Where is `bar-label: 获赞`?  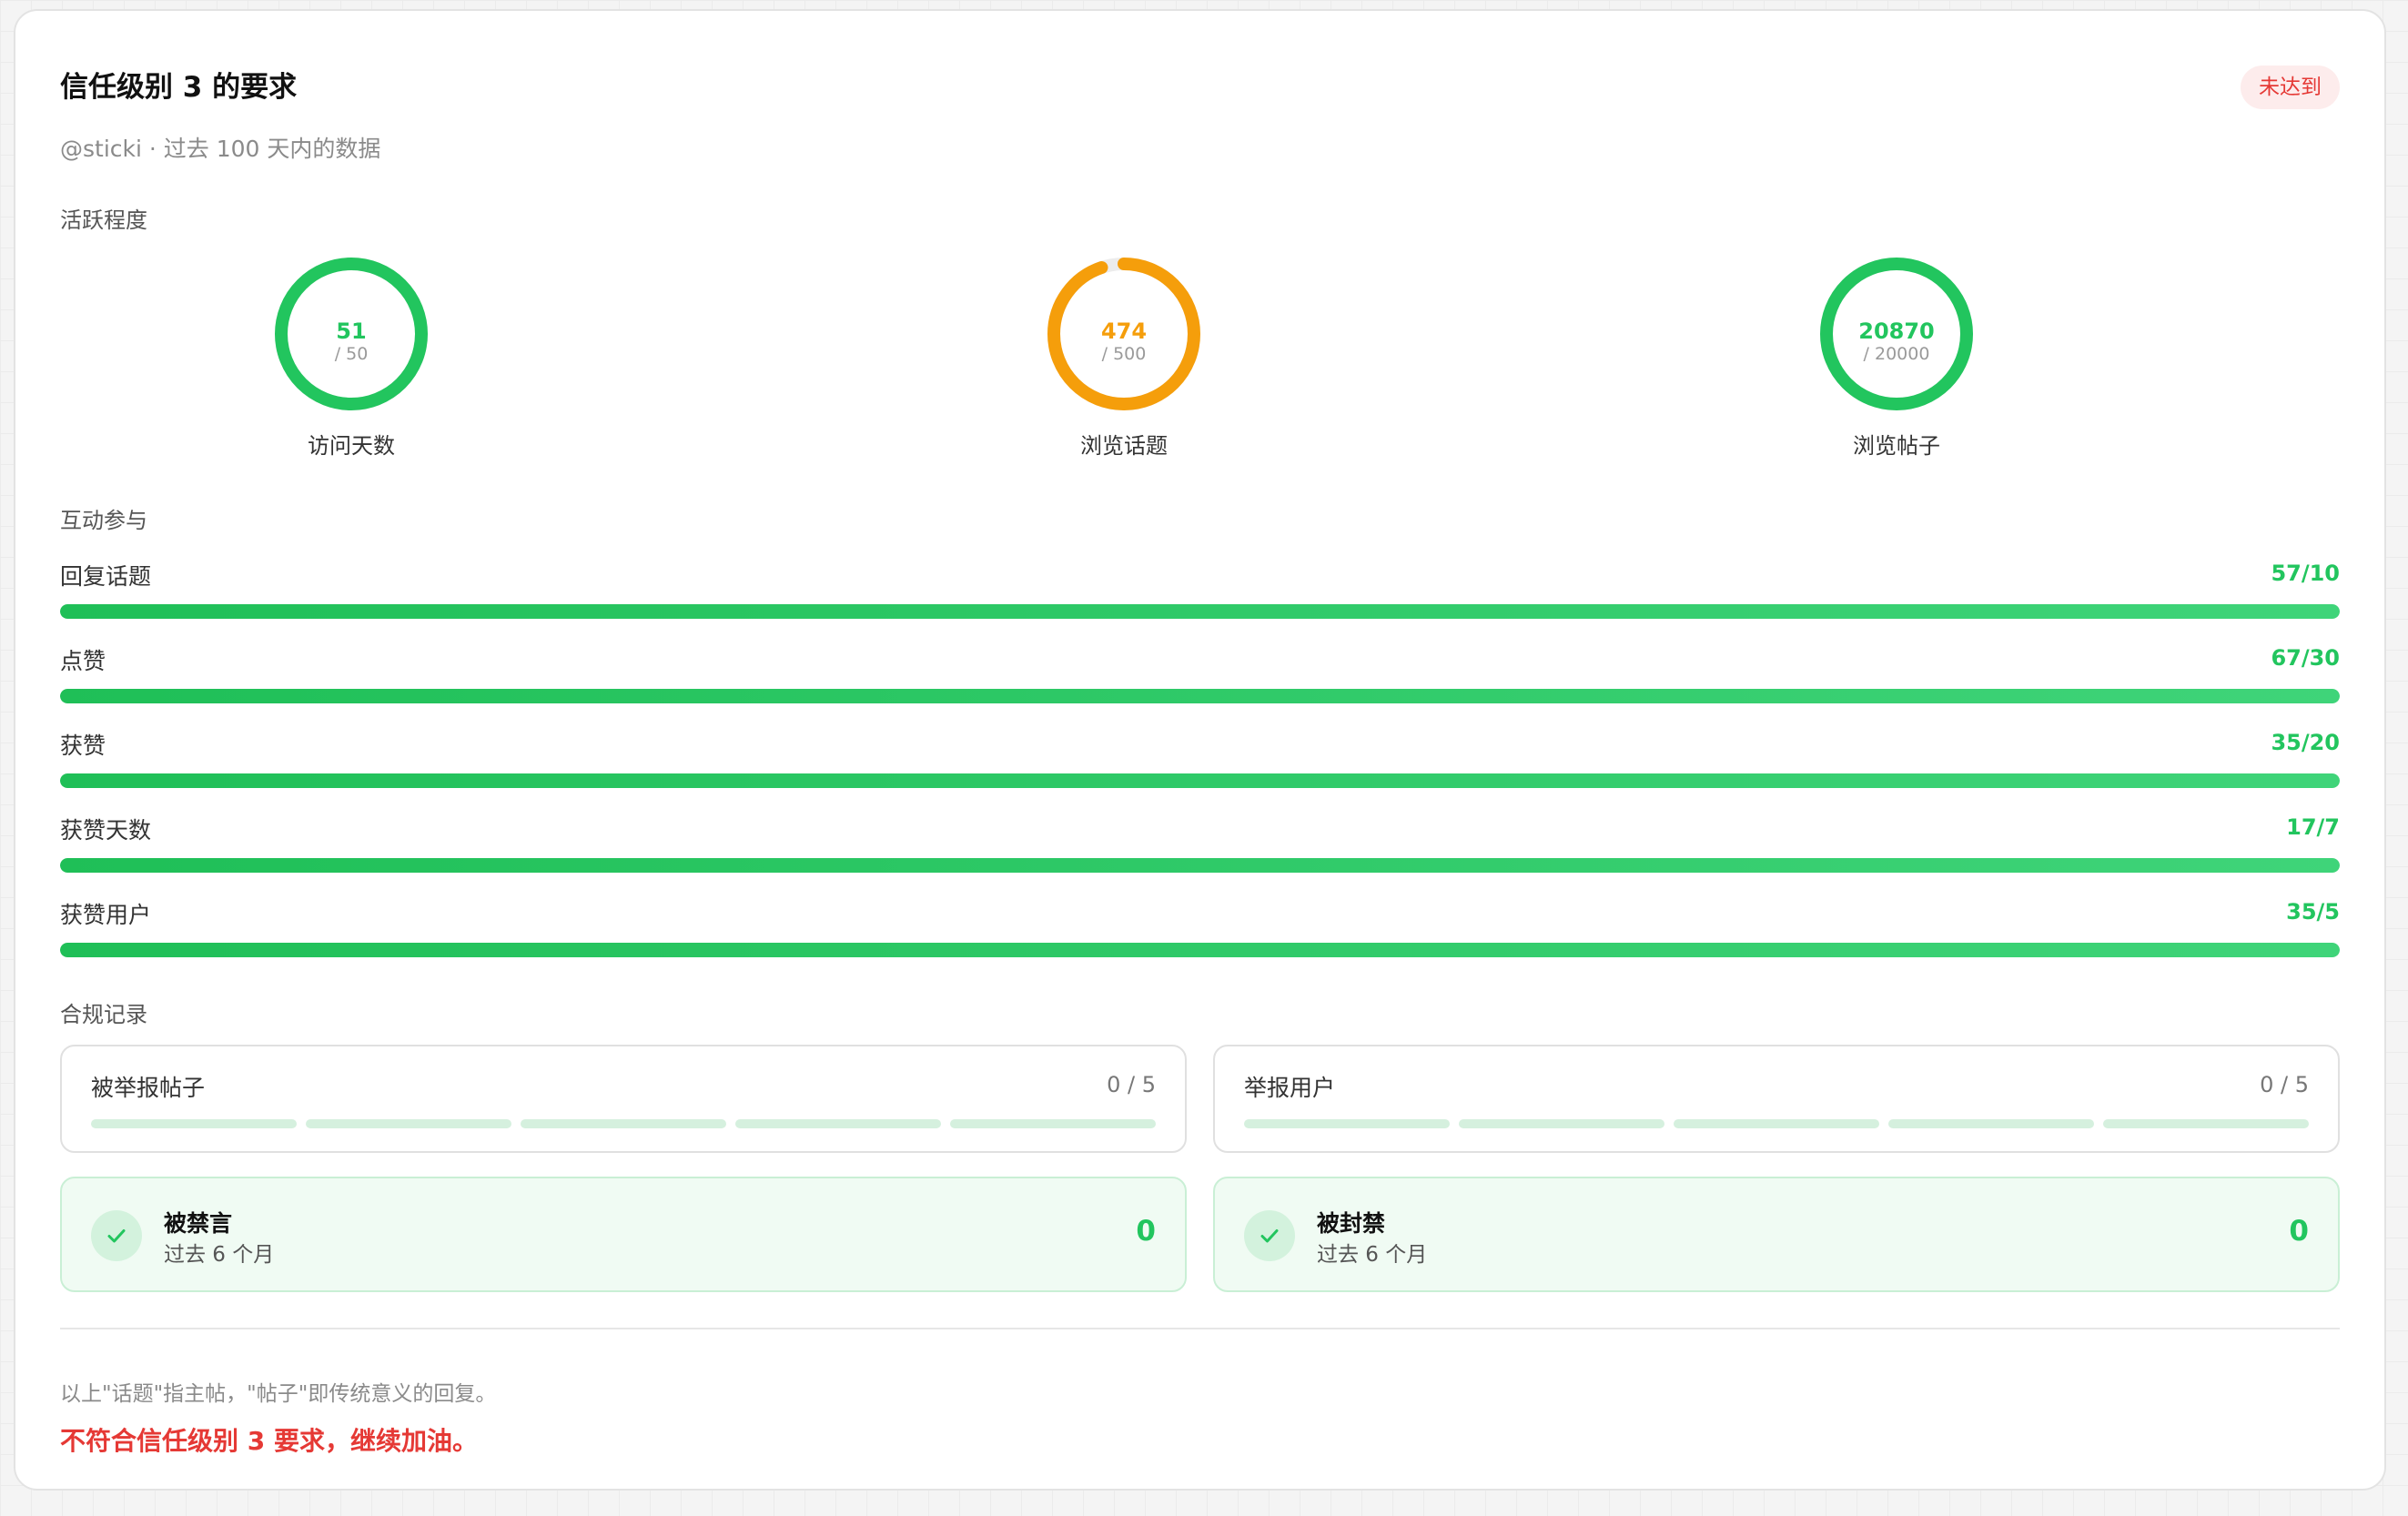 bar-label: 获赞 is located at coordinates (83, 746).